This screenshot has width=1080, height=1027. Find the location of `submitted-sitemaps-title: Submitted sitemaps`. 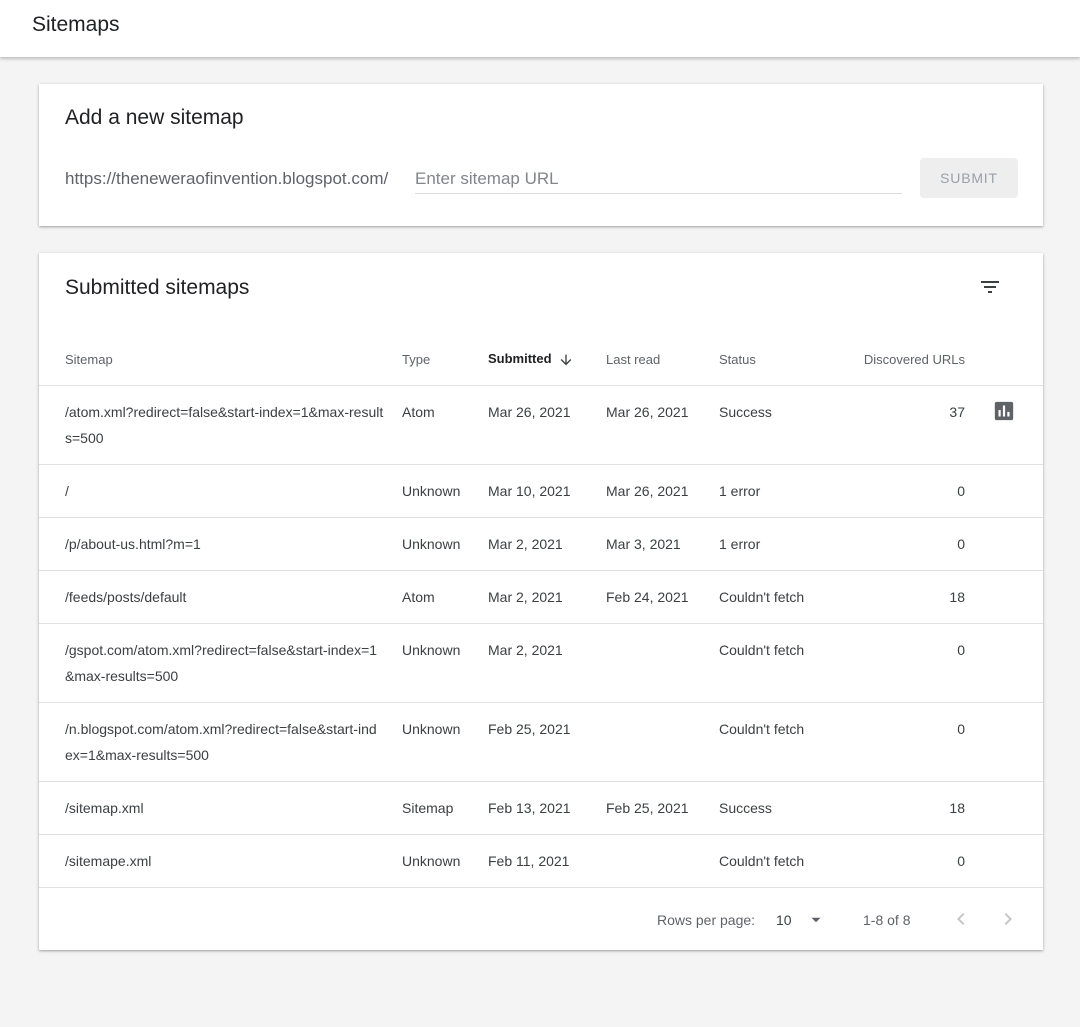

submitted-sitemaps-title: Submitted sitemaps is located at coordinates (157, 287).